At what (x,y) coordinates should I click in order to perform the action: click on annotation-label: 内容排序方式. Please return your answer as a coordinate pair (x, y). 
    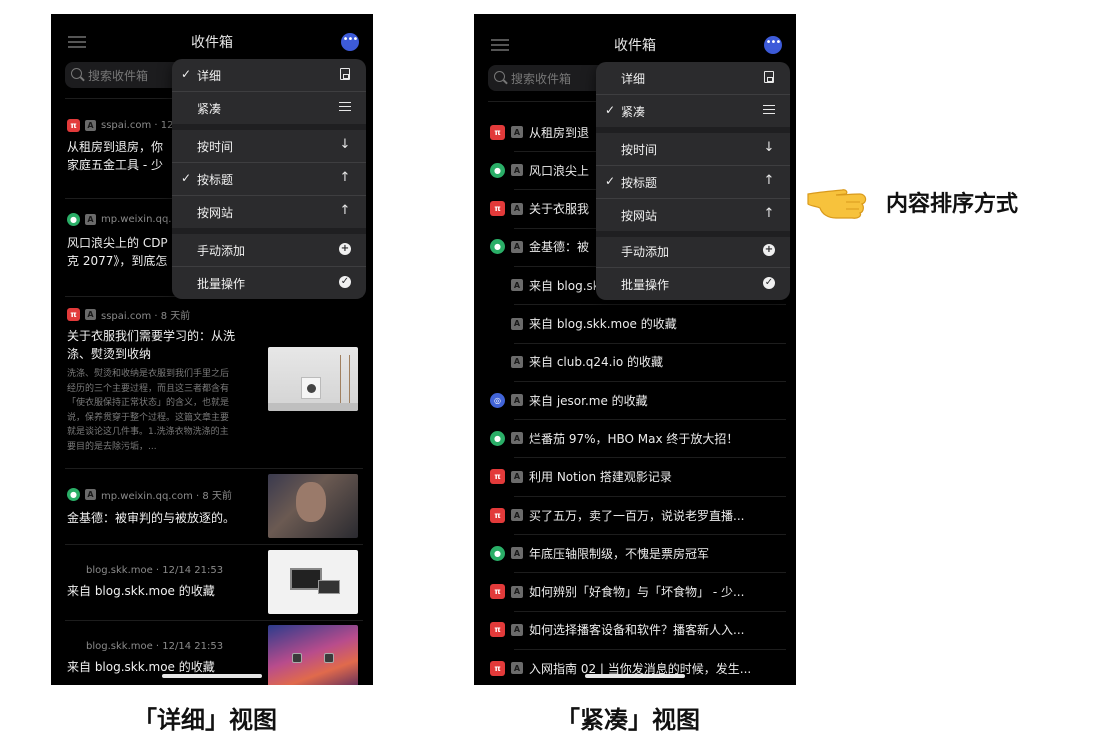
    Looking at the image, I should click on (952, 204).